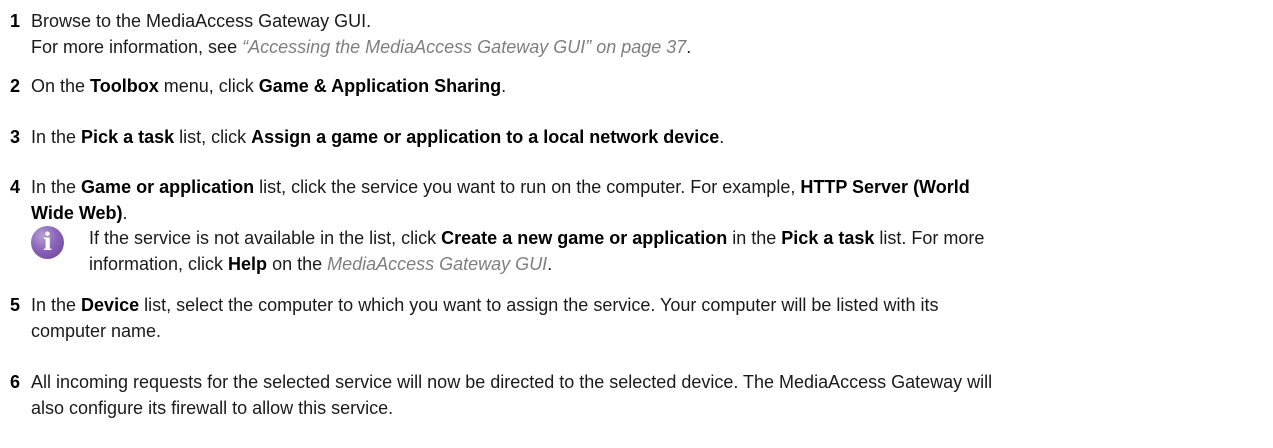  What do you see at coordinates (15, 382) in the screenshot?
I see `step-number: 6` at bounding box center [15, 382].